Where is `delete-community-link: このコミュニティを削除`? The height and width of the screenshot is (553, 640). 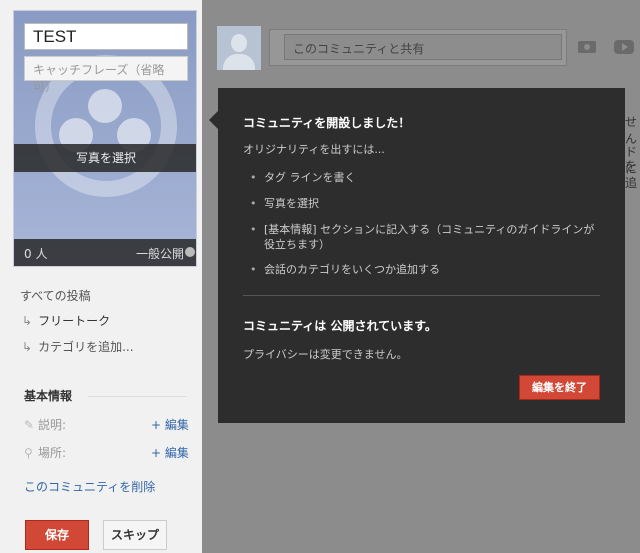 delete-community-link: このコミュニティを削除 is located at coordinates (89, 486).